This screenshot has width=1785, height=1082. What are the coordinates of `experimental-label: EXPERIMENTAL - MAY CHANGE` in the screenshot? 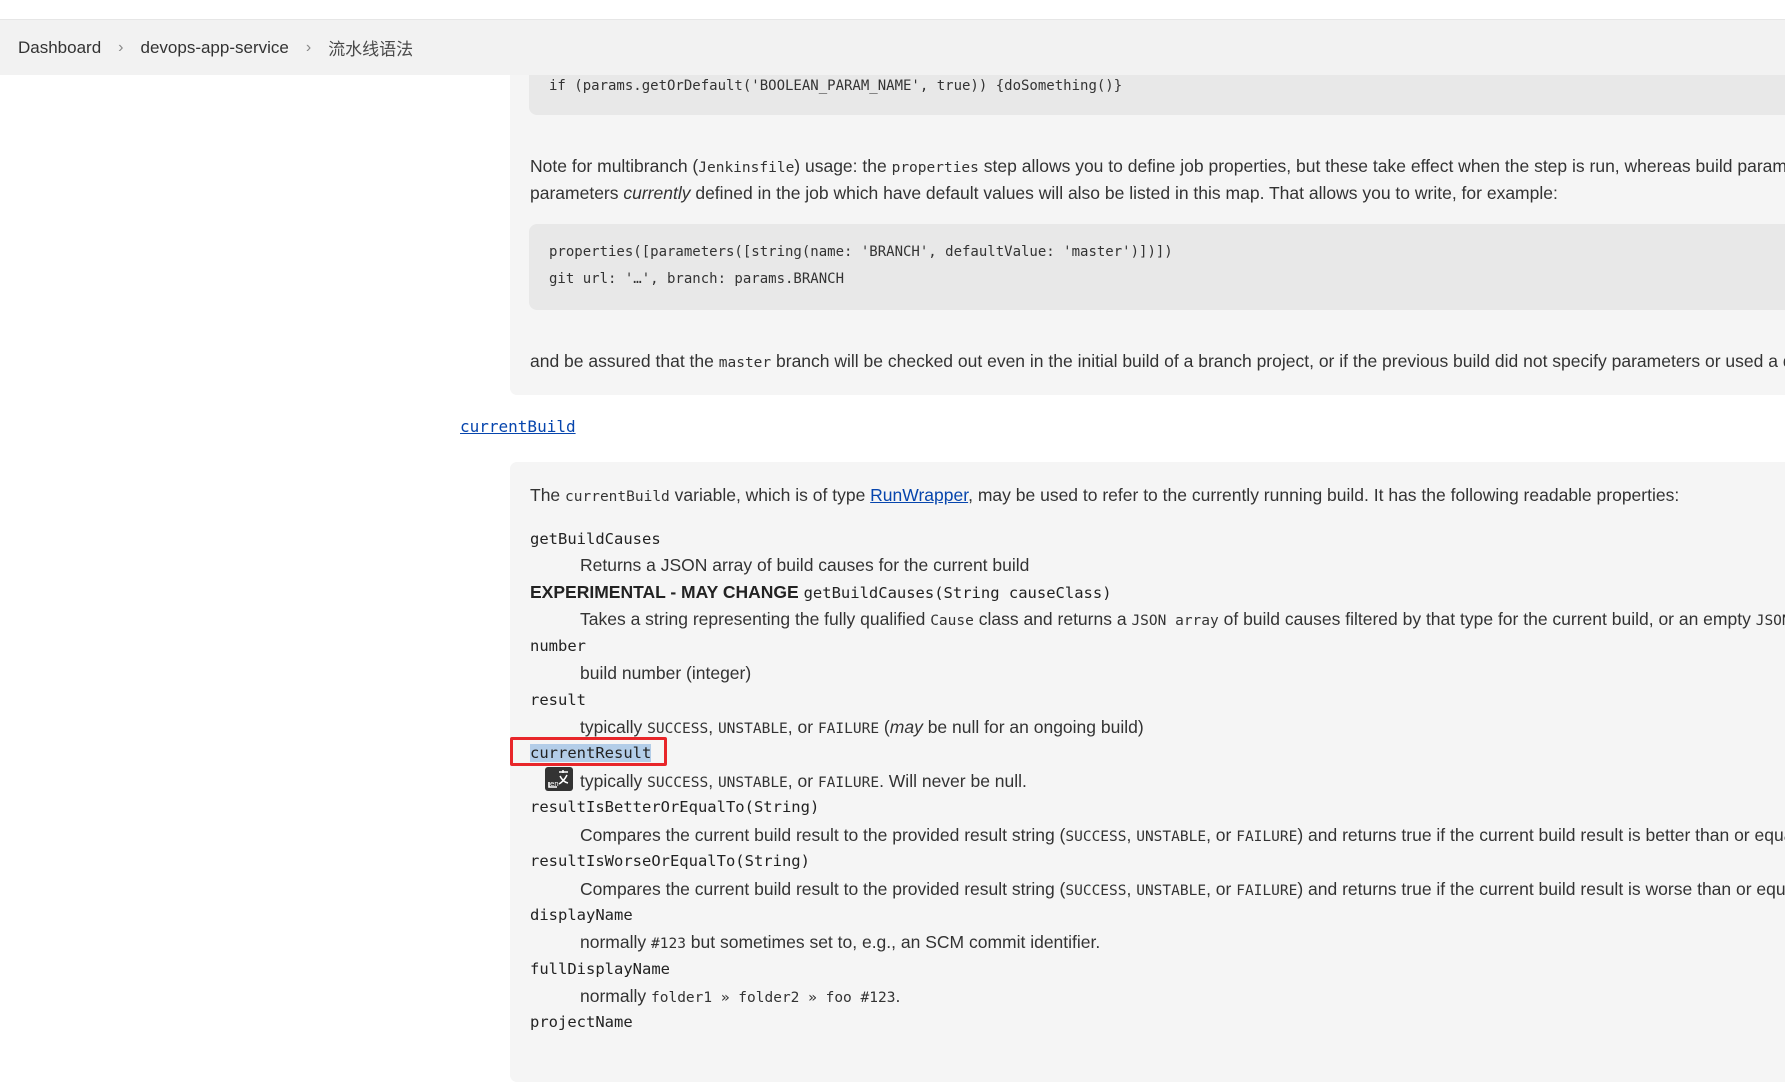 It's located at (664, 592).